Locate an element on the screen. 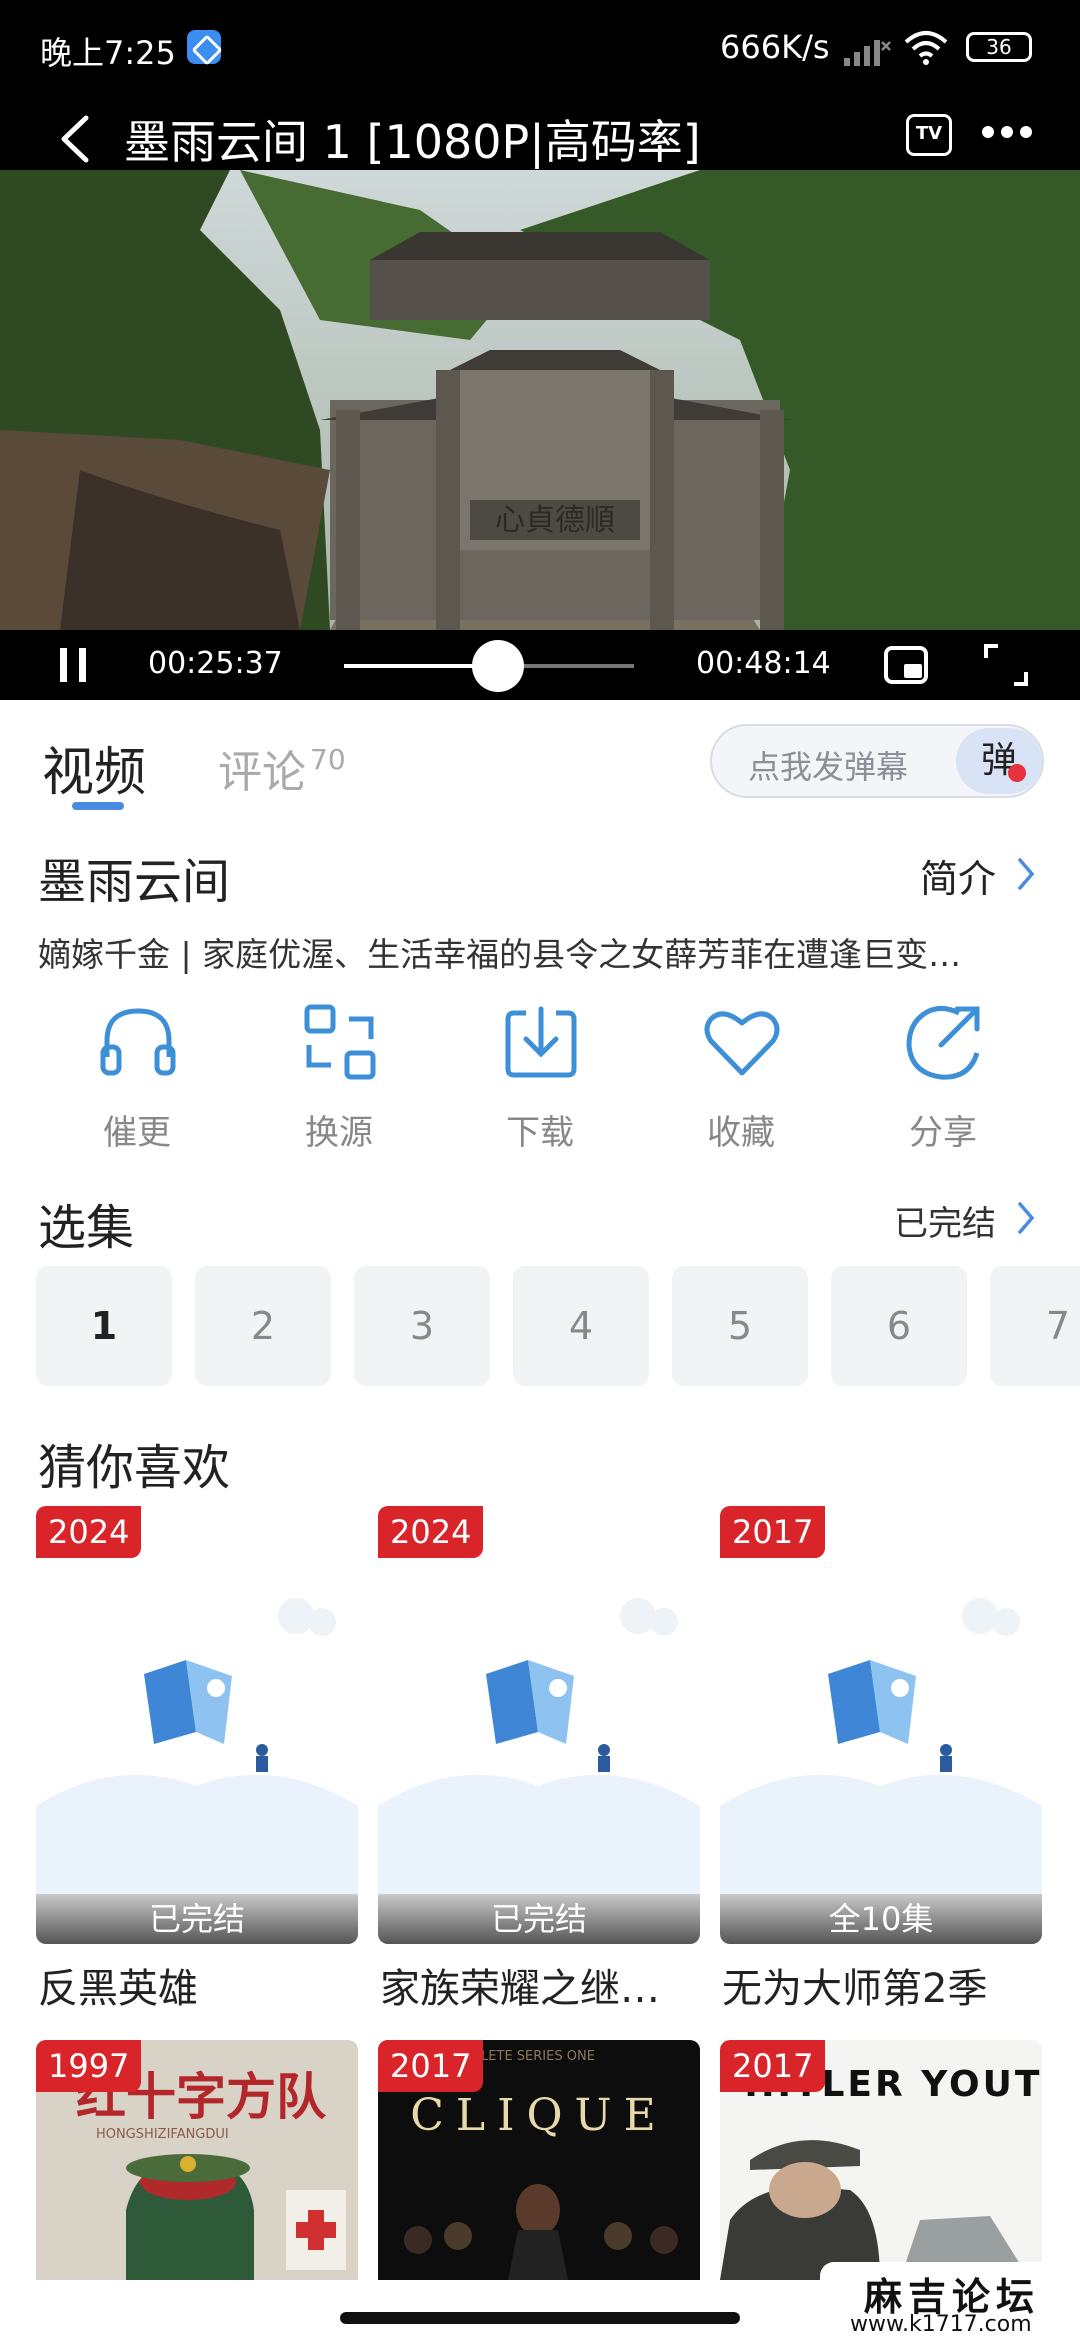 The image size is (1080, 2340). episodes-status: 已完结 is located at coordinates (945, 1220).